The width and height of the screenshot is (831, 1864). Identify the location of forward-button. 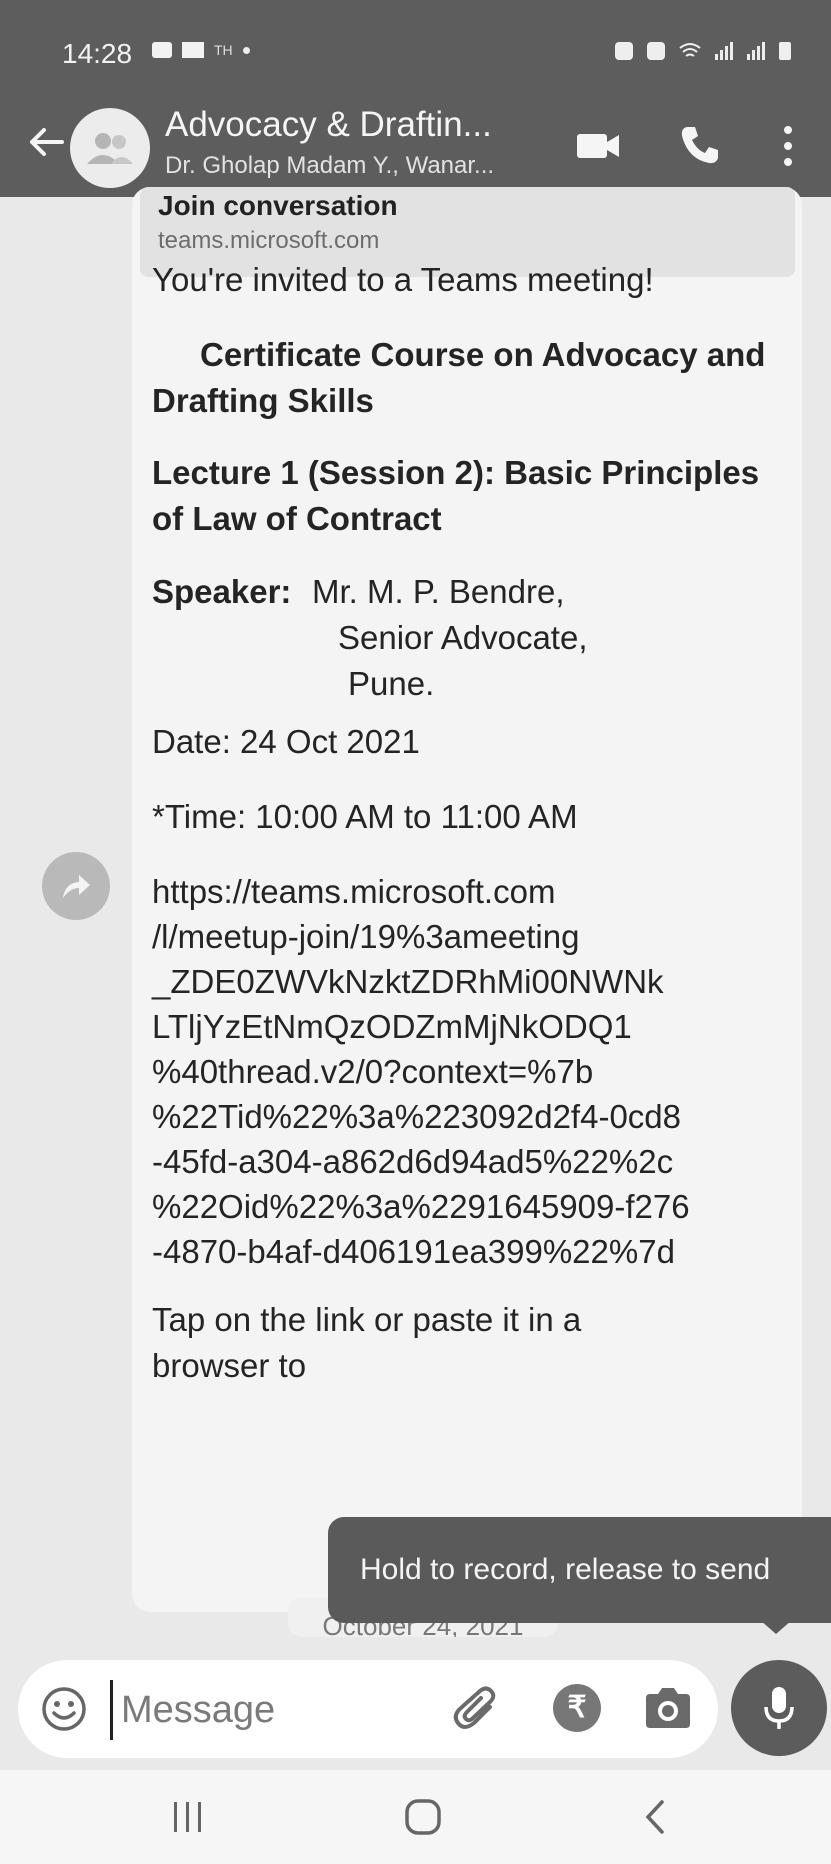
(76, 886).